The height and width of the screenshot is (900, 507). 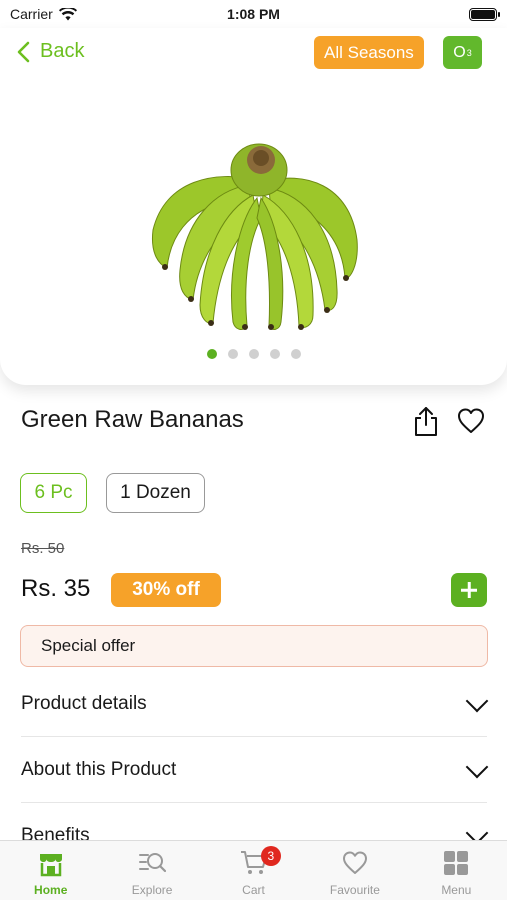 I want to click on status-bar: Carrier 1:08 PM, so click(x=253, y=14).